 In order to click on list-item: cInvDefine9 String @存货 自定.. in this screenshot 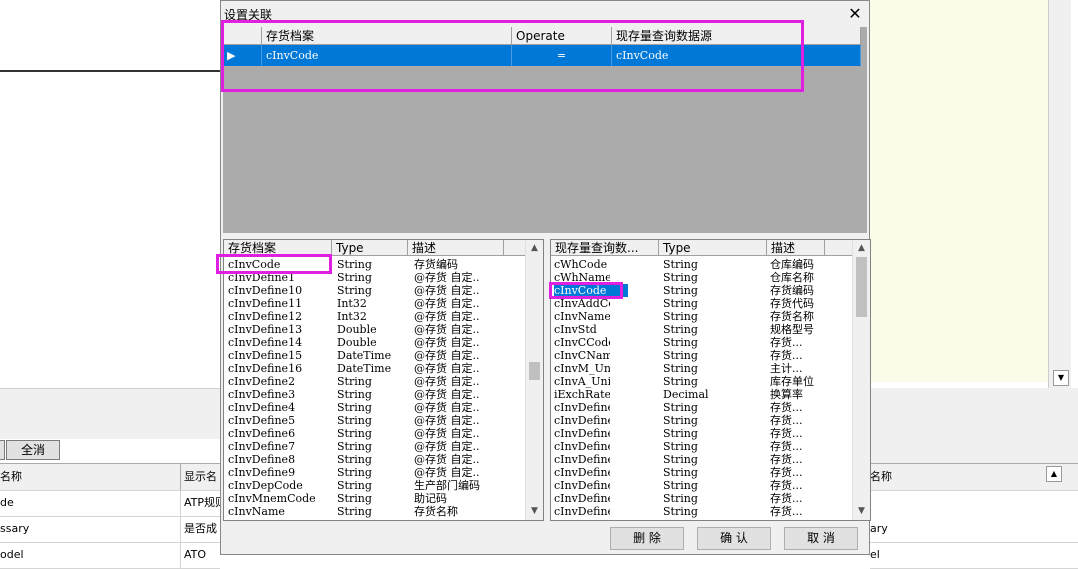, I will do `click(375, 472)`.